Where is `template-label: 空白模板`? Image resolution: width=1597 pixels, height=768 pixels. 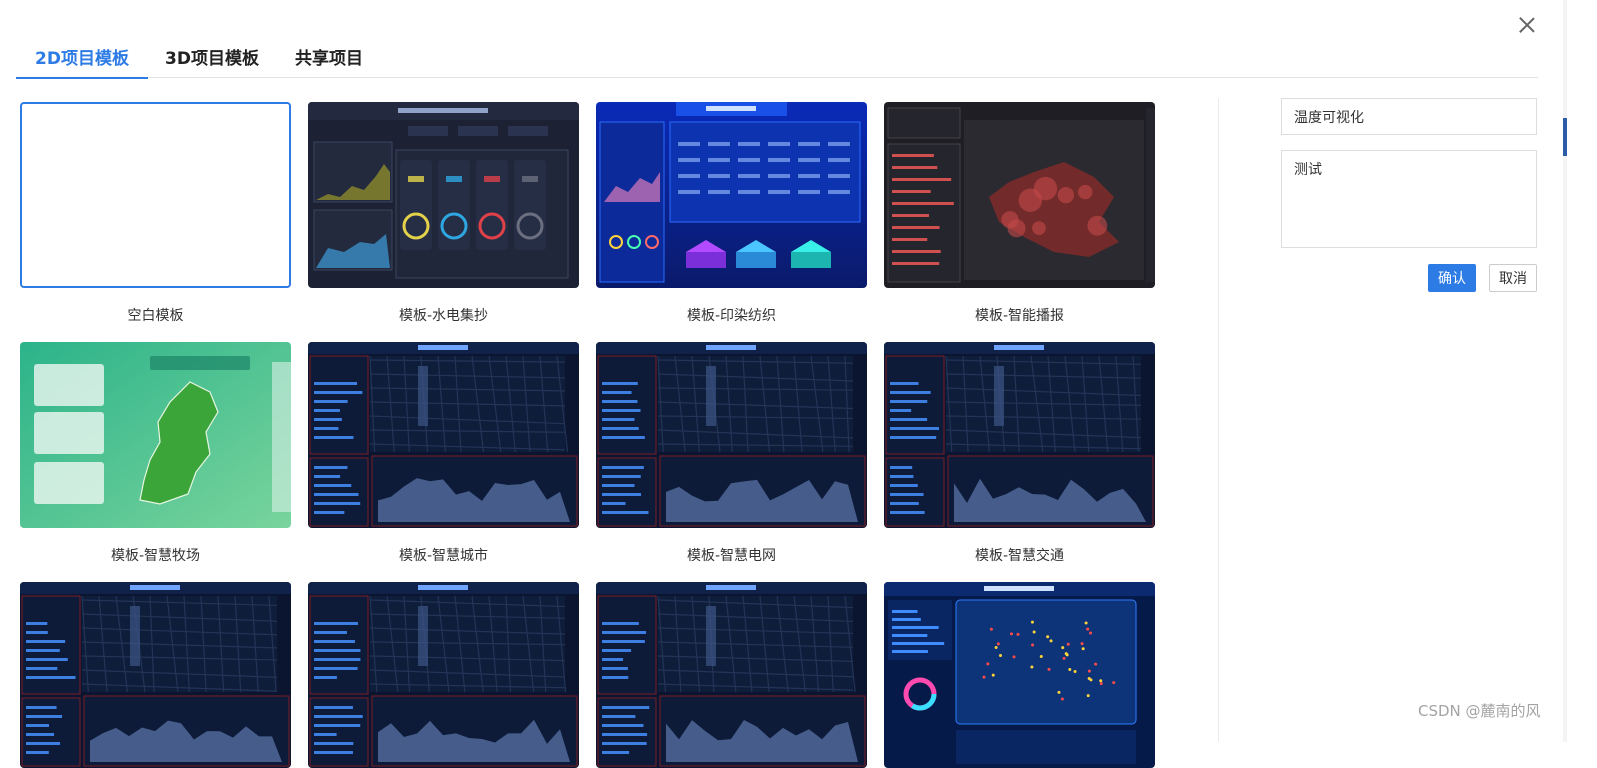
template-label: 空白模板 is located at coordinates (155, 316).